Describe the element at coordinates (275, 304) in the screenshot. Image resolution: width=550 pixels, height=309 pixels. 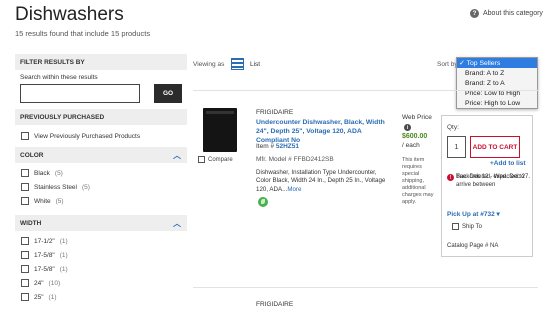
I see `next-product-brand: FRIGIDAIRE` at that location.